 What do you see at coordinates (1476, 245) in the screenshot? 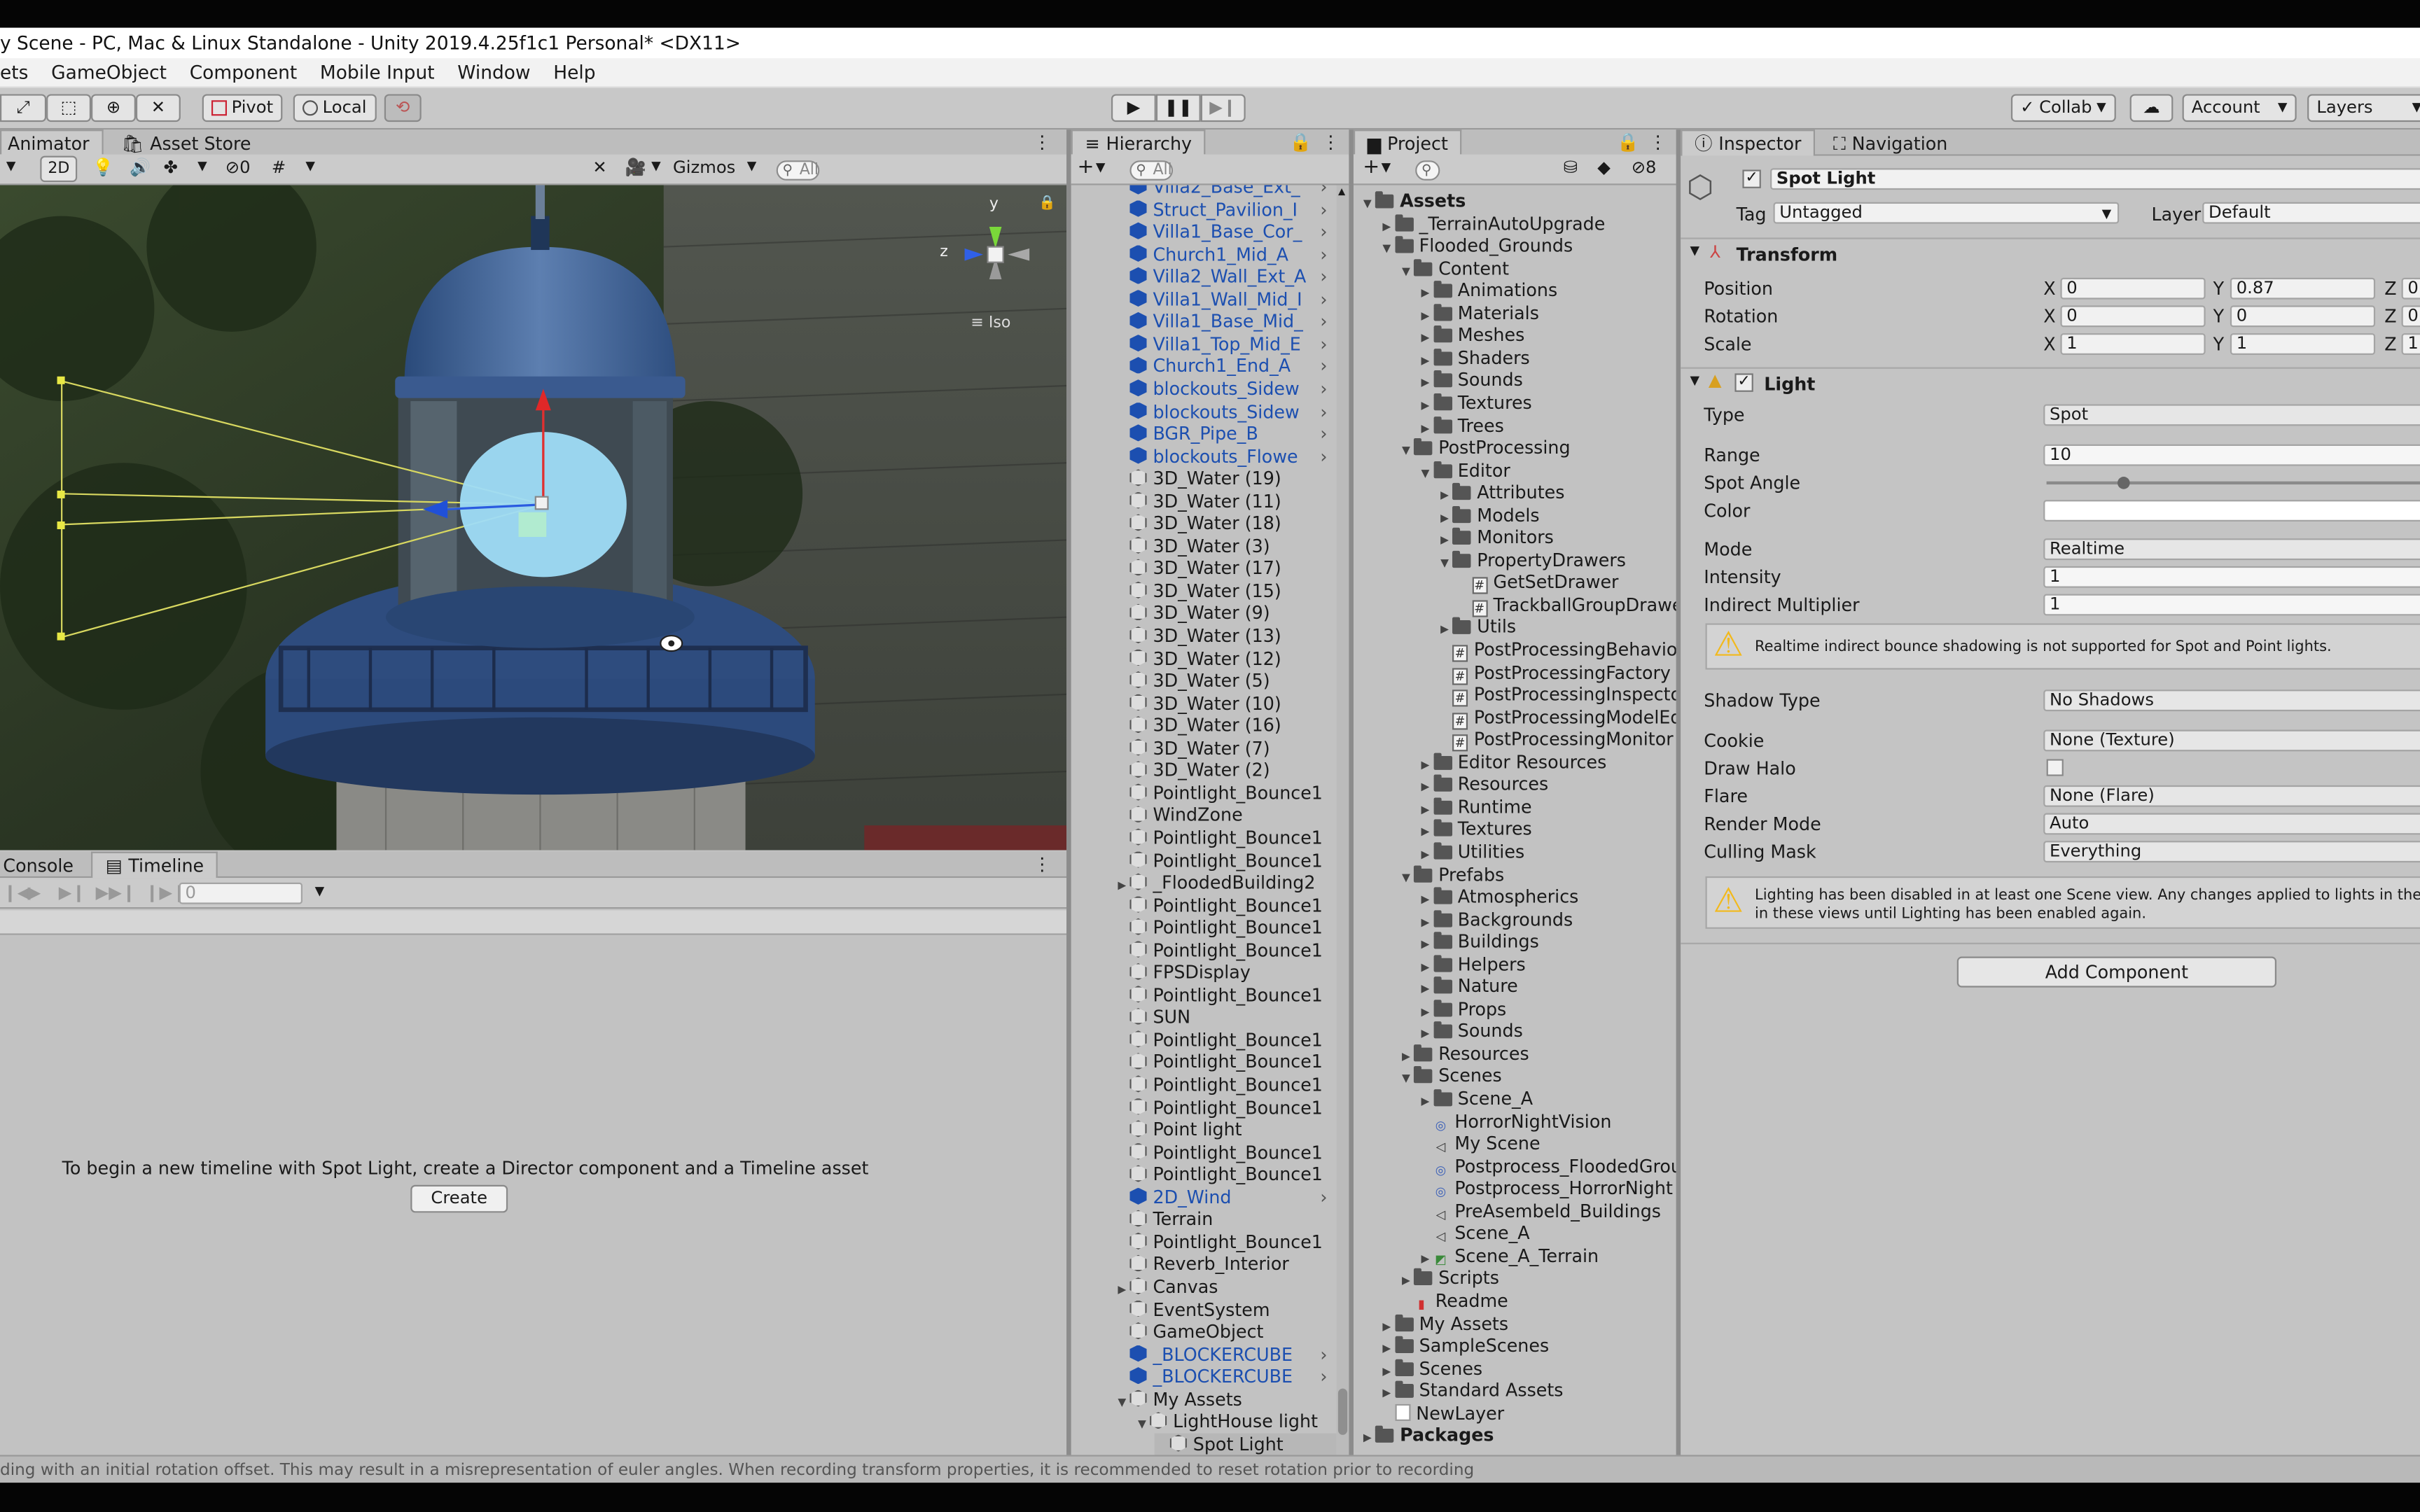
I see `project-item: ▼ Flooded_Grounds` at bounding box center [1476, 245].